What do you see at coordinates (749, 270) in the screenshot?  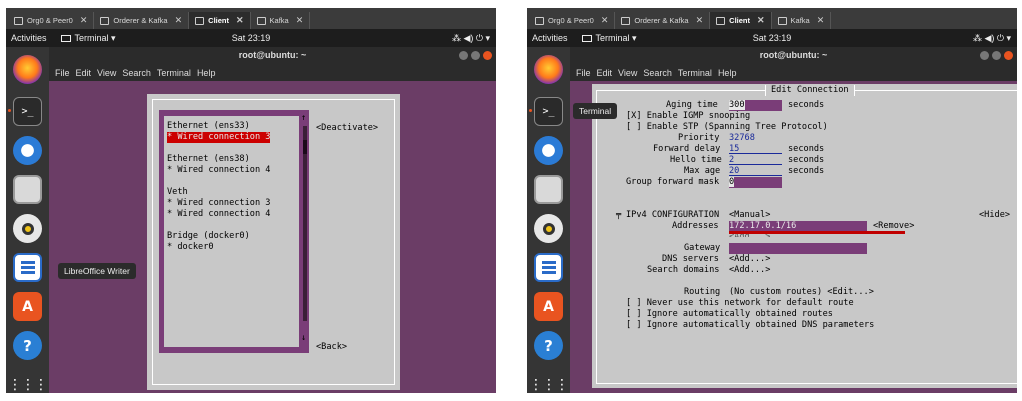 I see `search-domains-add-button: <Add...>` at bounding box center [749, 270].